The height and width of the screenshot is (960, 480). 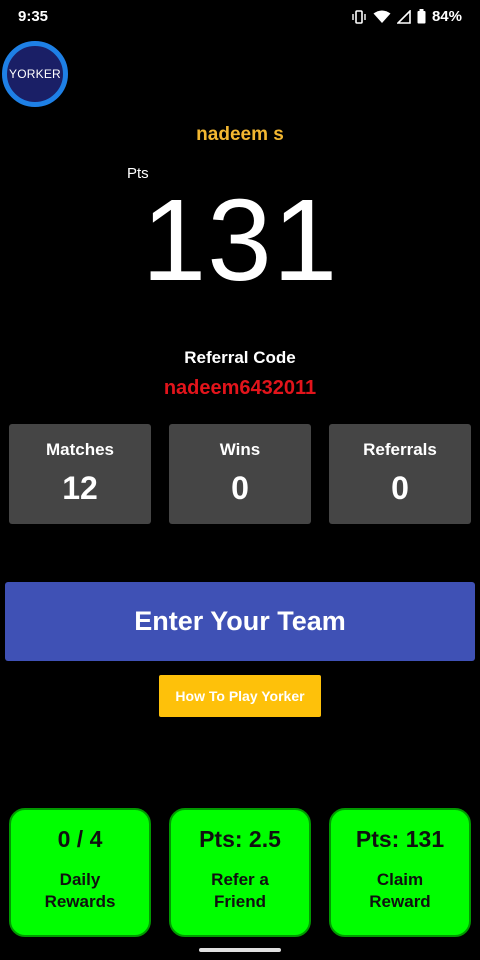 I want to click on reward-label: Refer a Friend, so click(x=240, y=890).